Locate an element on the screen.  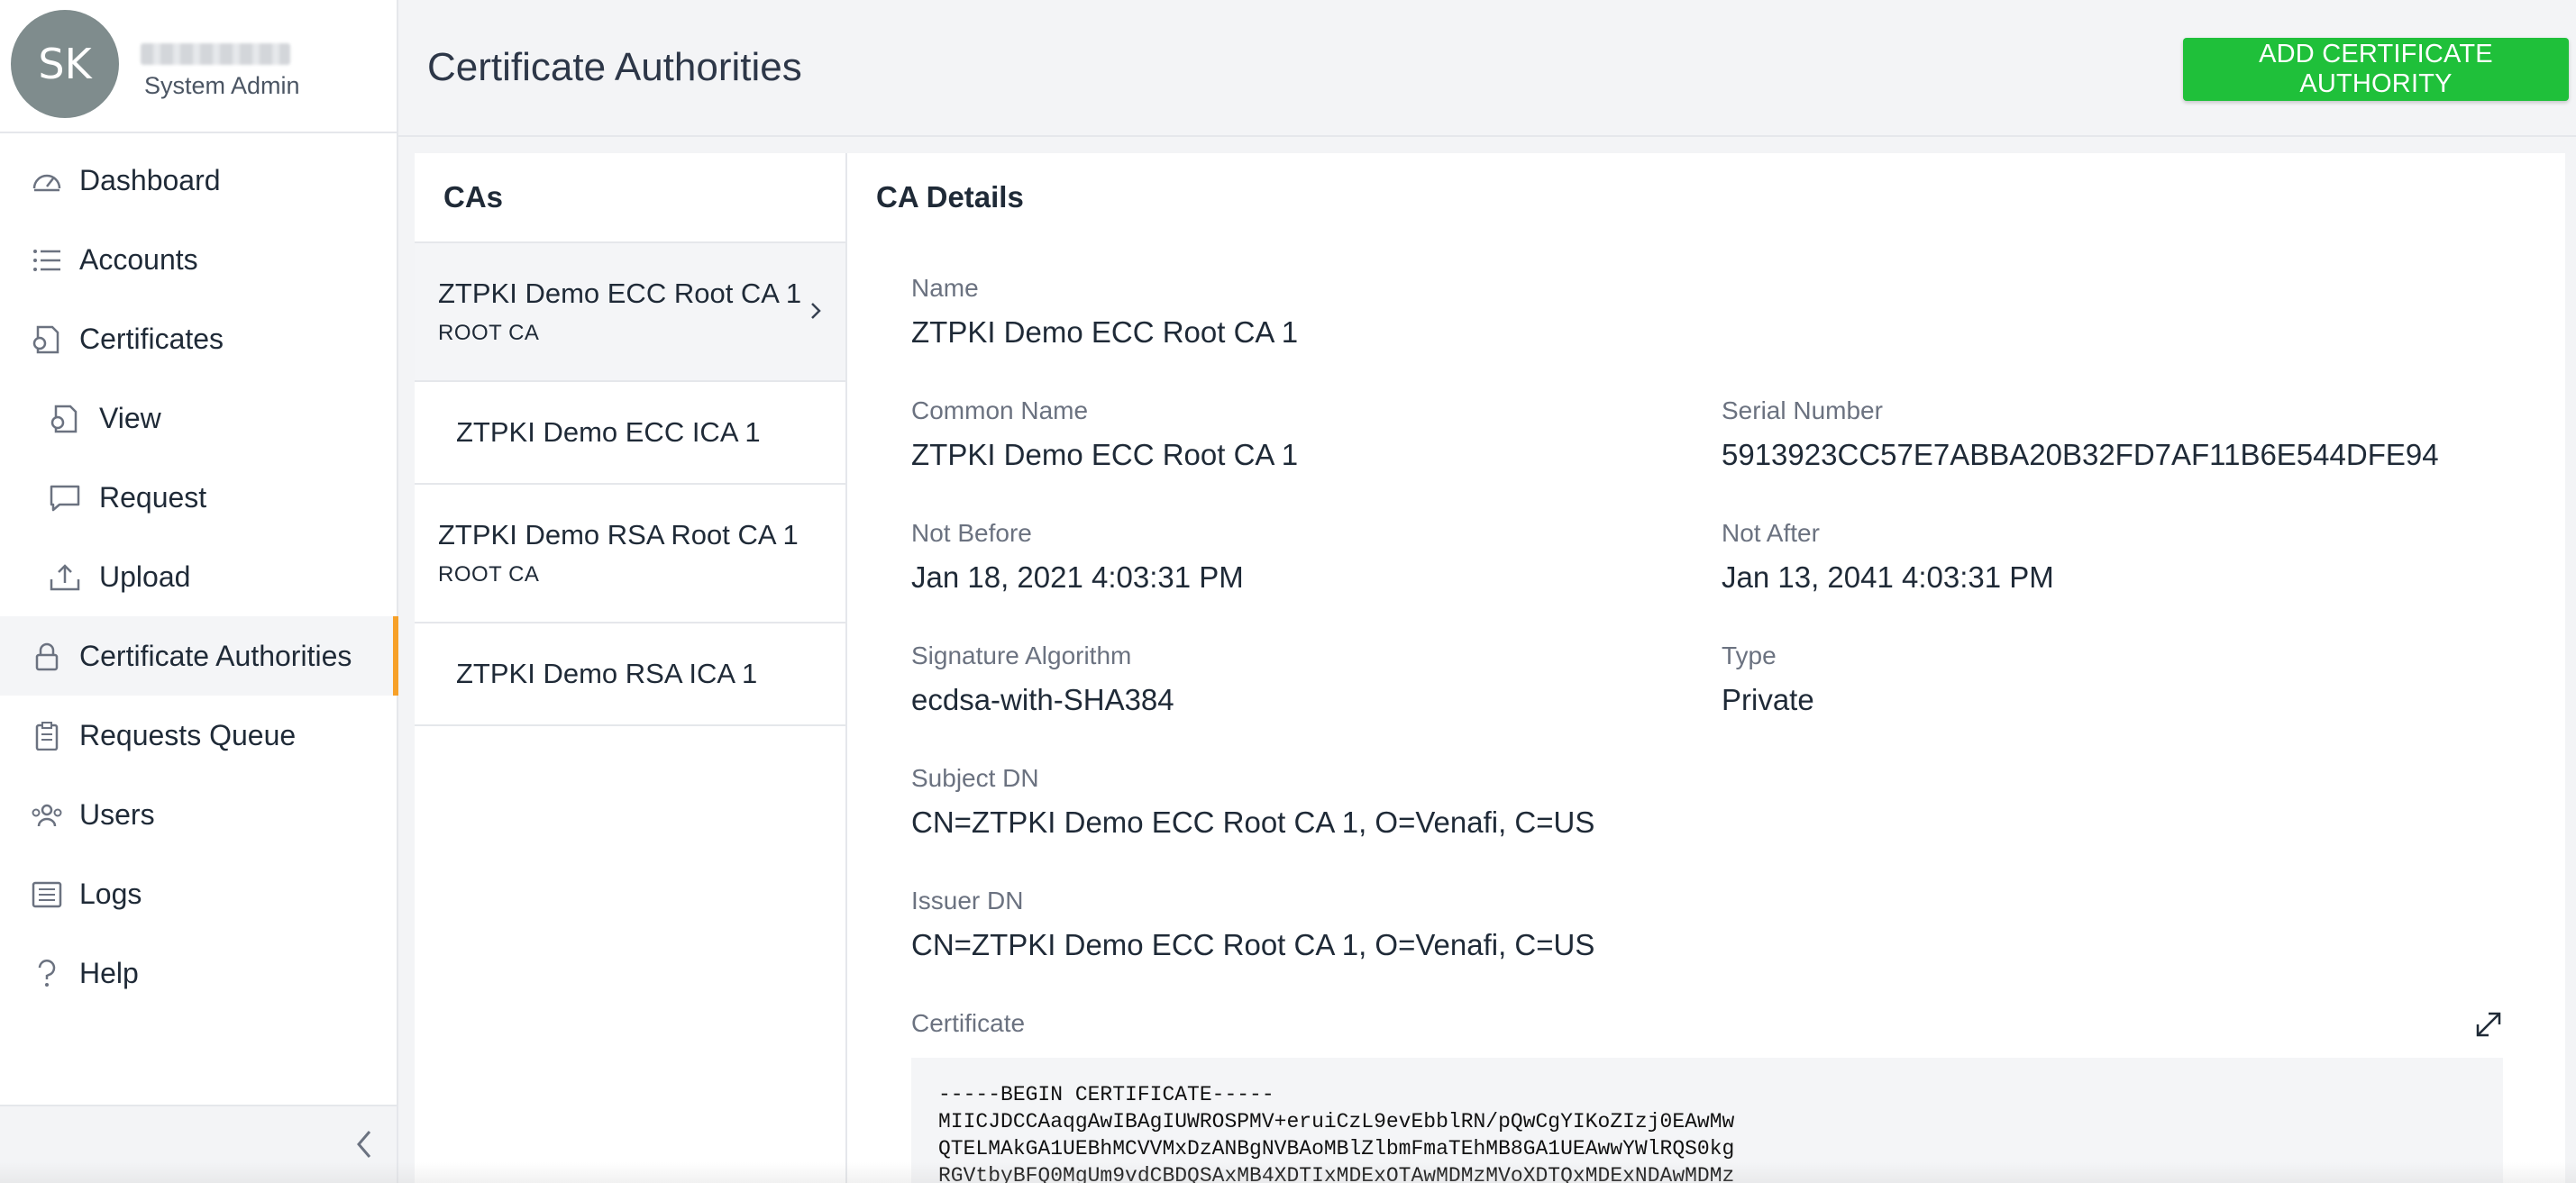
field-label: Not Before is located at coordinates (971, 533).